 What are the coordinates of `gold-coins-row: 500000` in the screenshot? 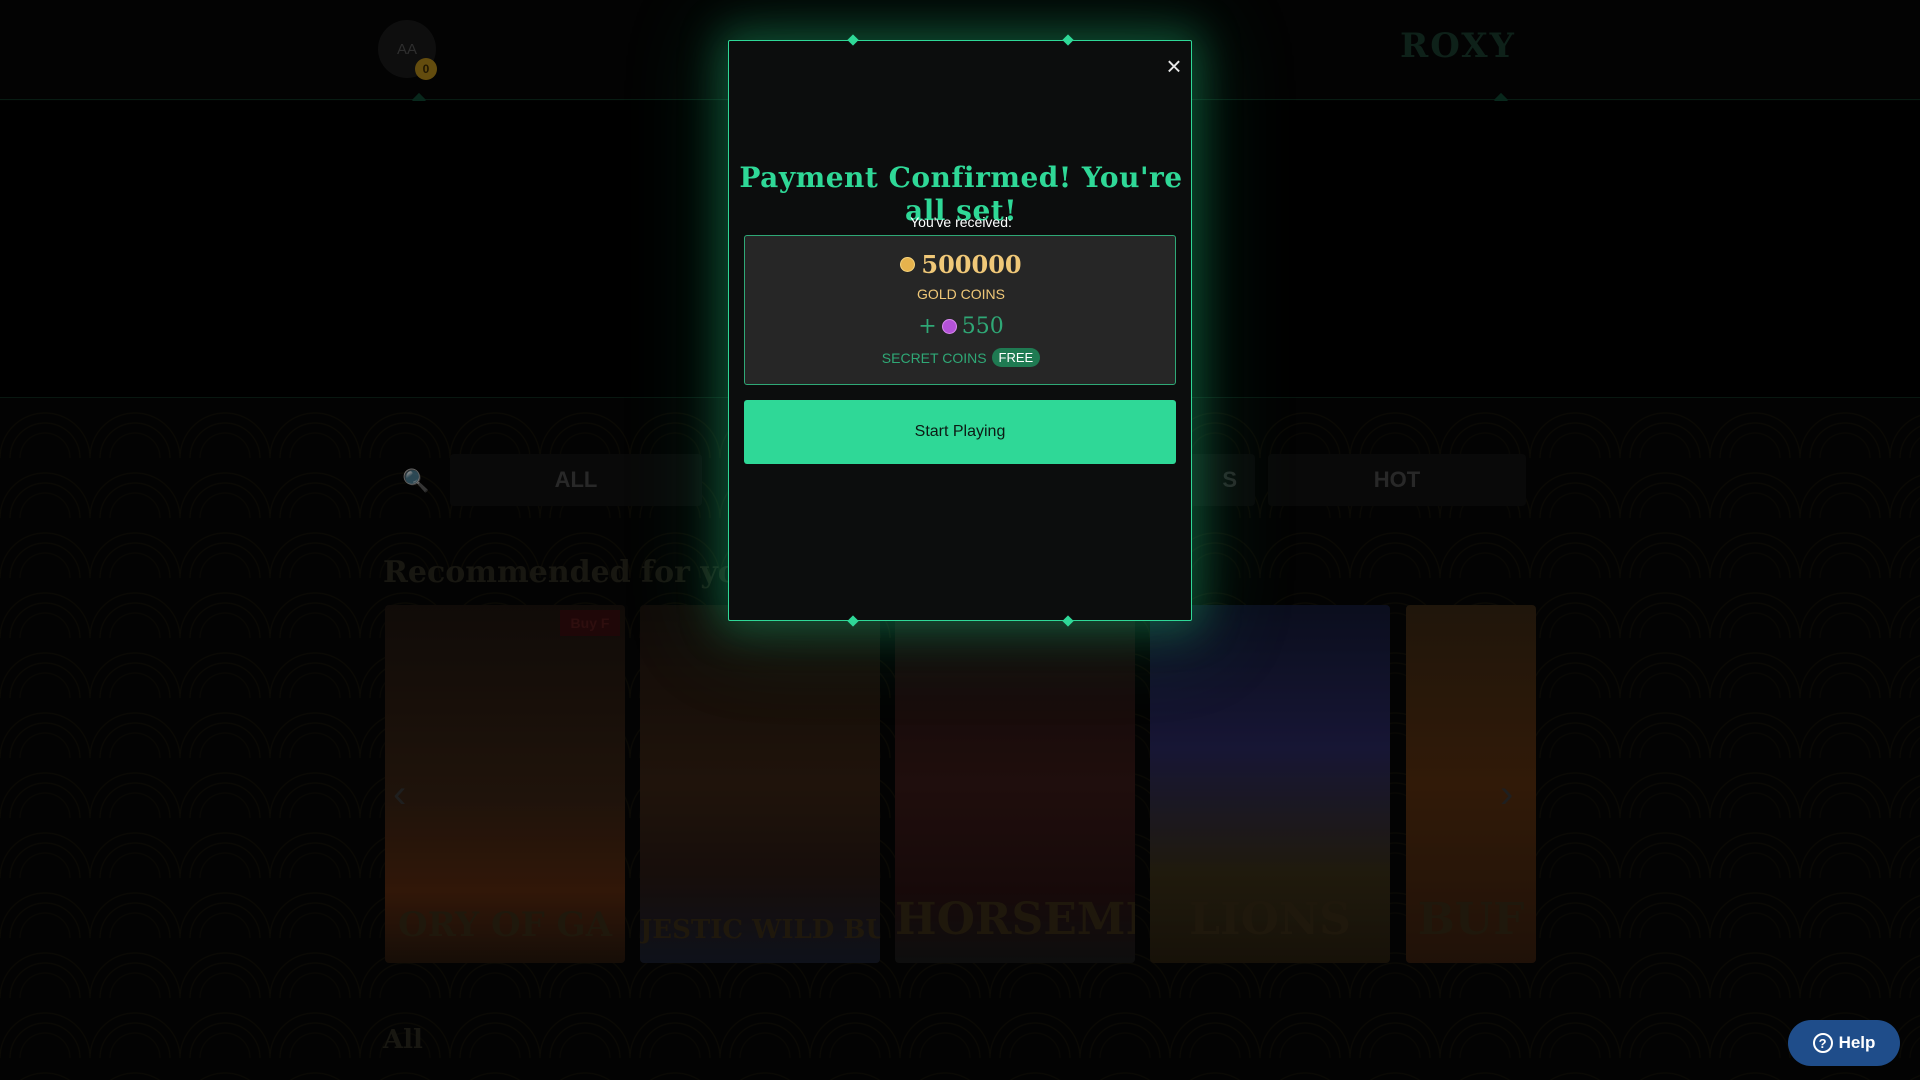 It's located at (961, 264).